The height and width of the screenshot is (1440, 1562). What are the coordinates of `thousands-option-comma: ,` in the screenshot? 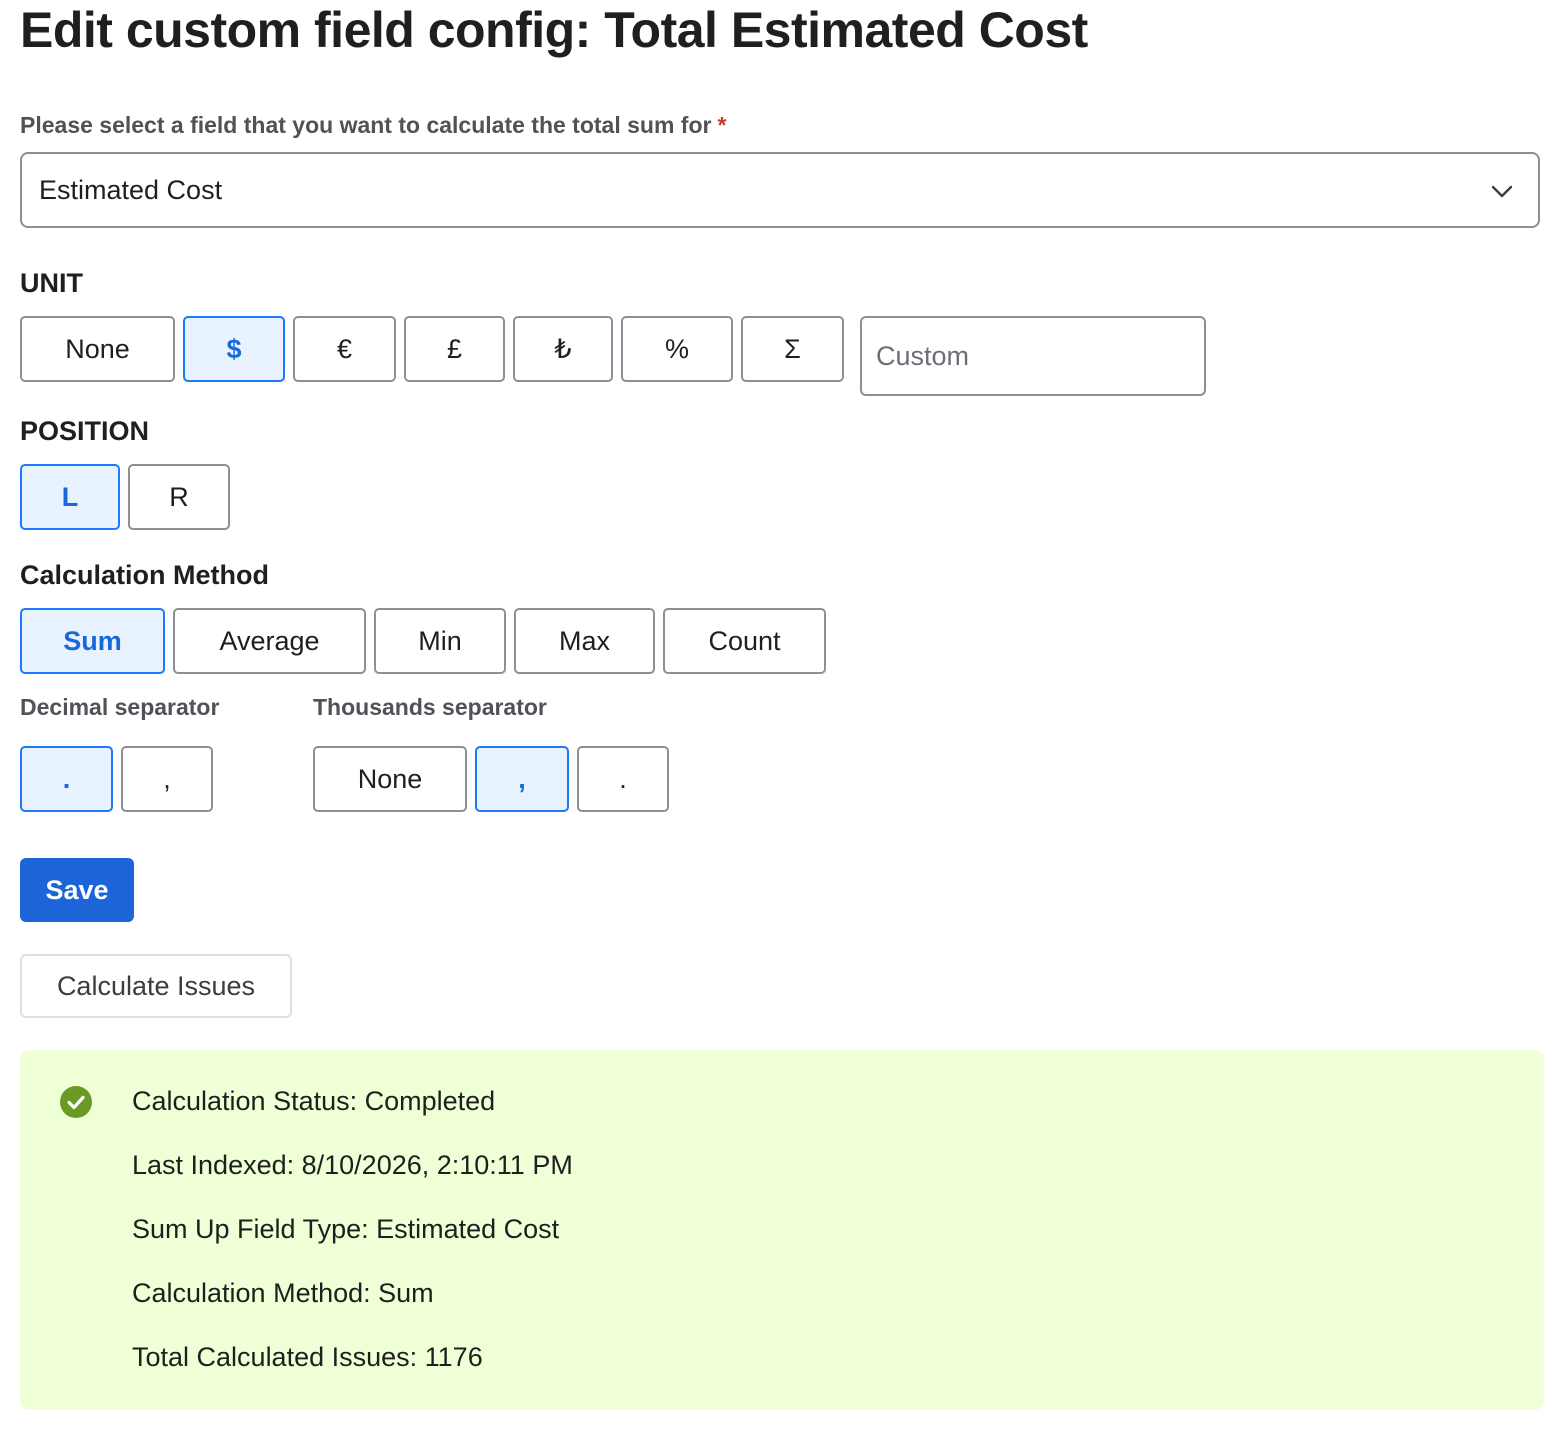 It's located at (522, 779).